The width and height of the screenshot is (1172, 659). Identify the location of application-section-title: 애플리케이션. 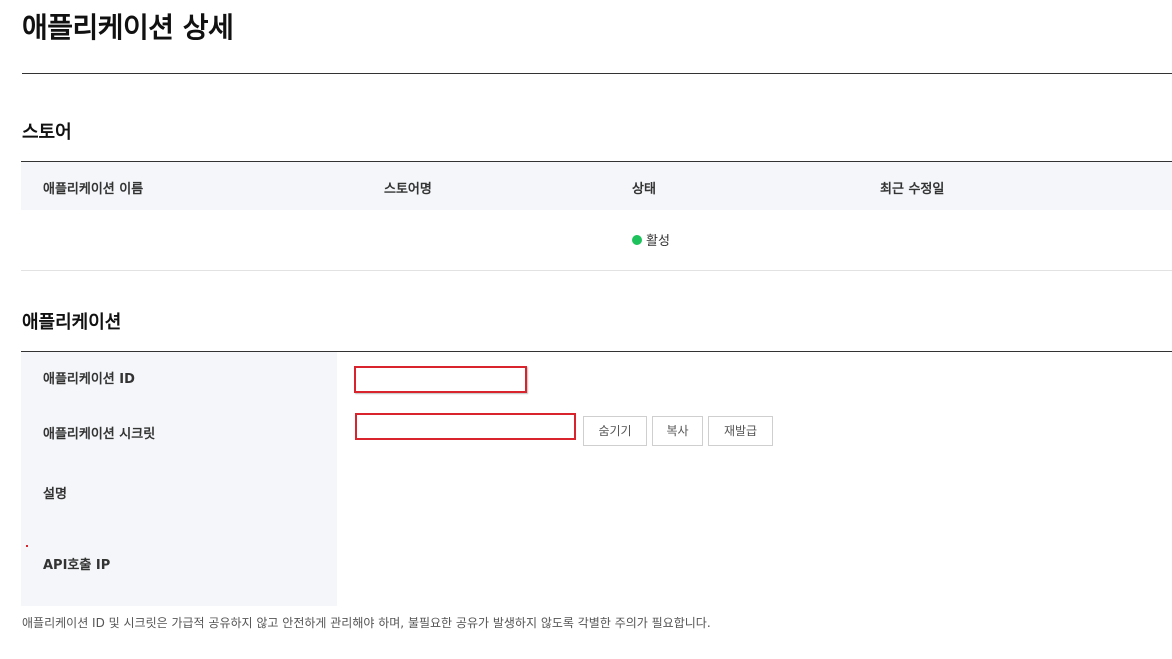
(72, 322).